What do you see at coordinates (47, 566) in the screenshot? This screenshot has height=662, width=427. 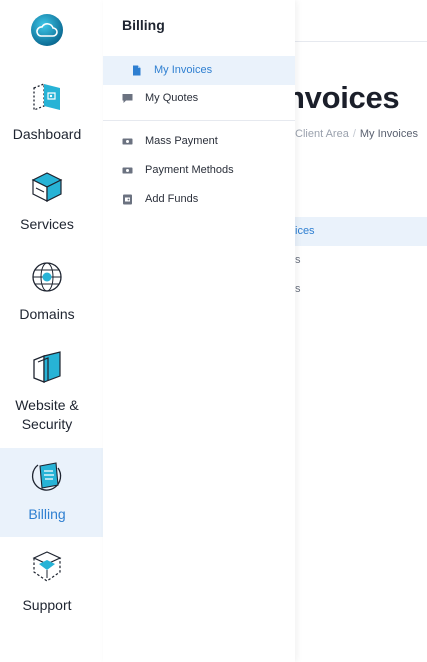 I see `support-box-icon` at bounding box center [47, 566].